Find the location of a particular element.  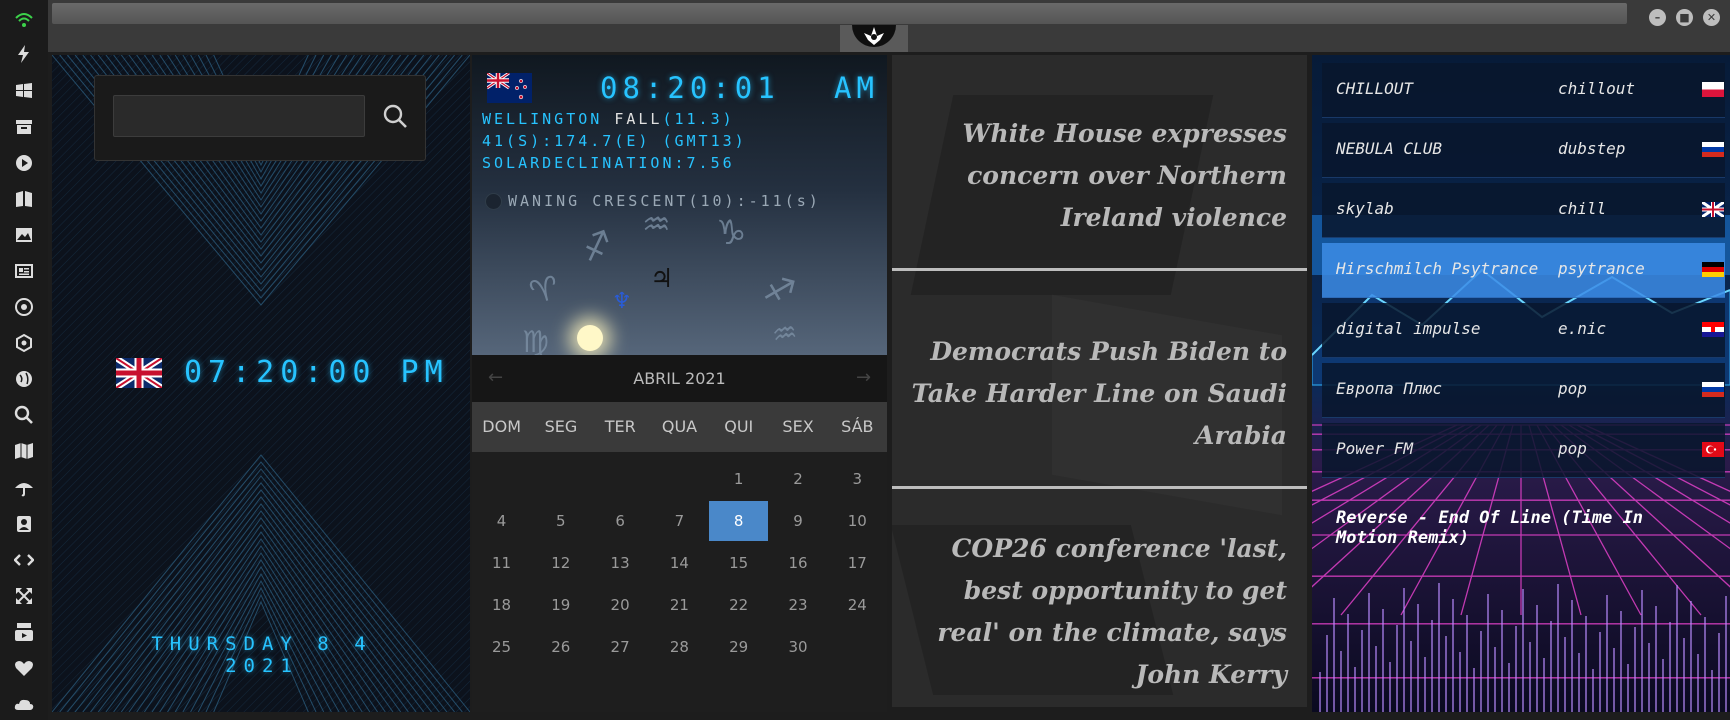

station-genre: psytrance is located at coordinates (1601, 268).